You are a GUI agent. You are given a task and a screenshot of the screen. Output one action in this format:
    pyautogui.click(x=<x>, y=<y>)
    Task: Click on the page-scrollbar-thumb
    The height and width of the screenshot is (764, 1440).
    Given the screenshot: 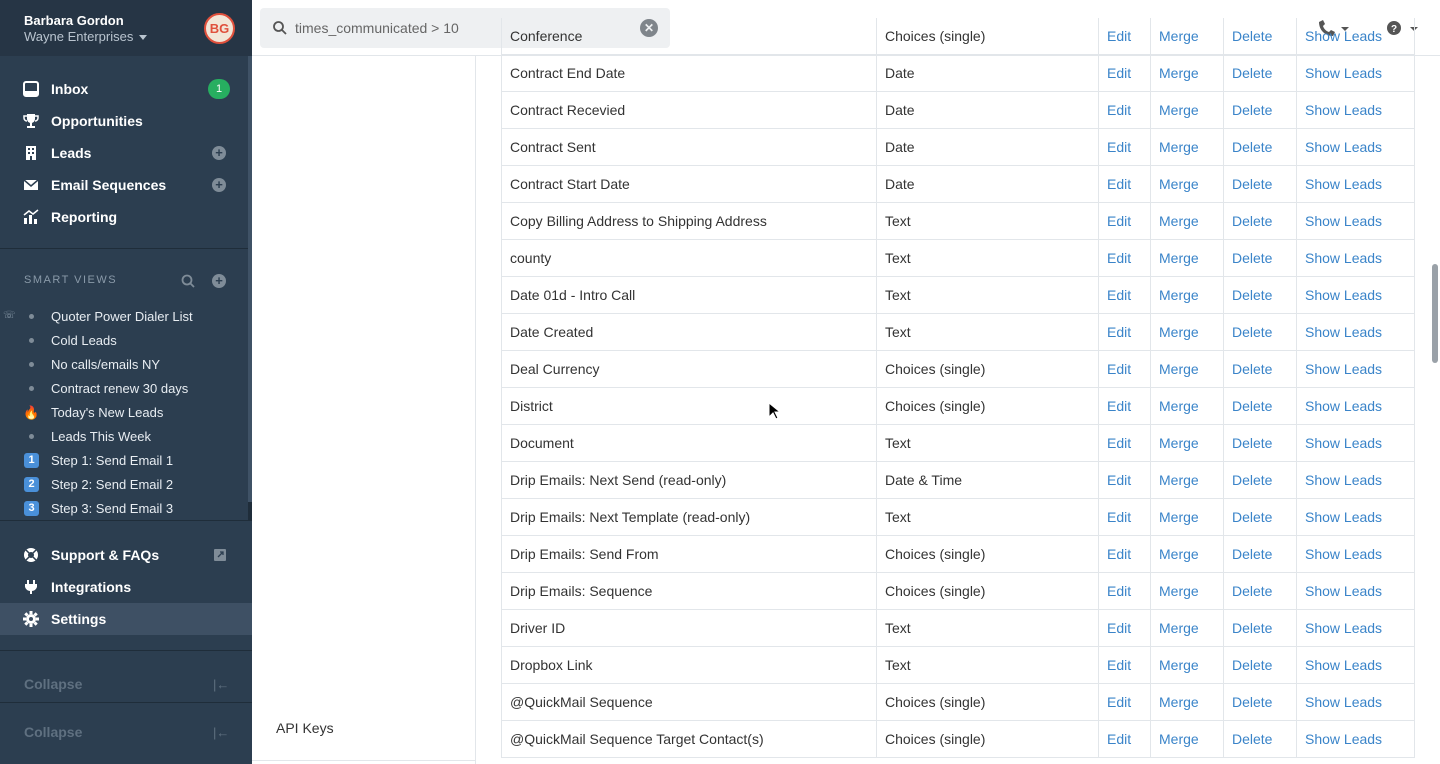 What is the action you would take?
    pyautogui.click(x=1435, y=313)
    